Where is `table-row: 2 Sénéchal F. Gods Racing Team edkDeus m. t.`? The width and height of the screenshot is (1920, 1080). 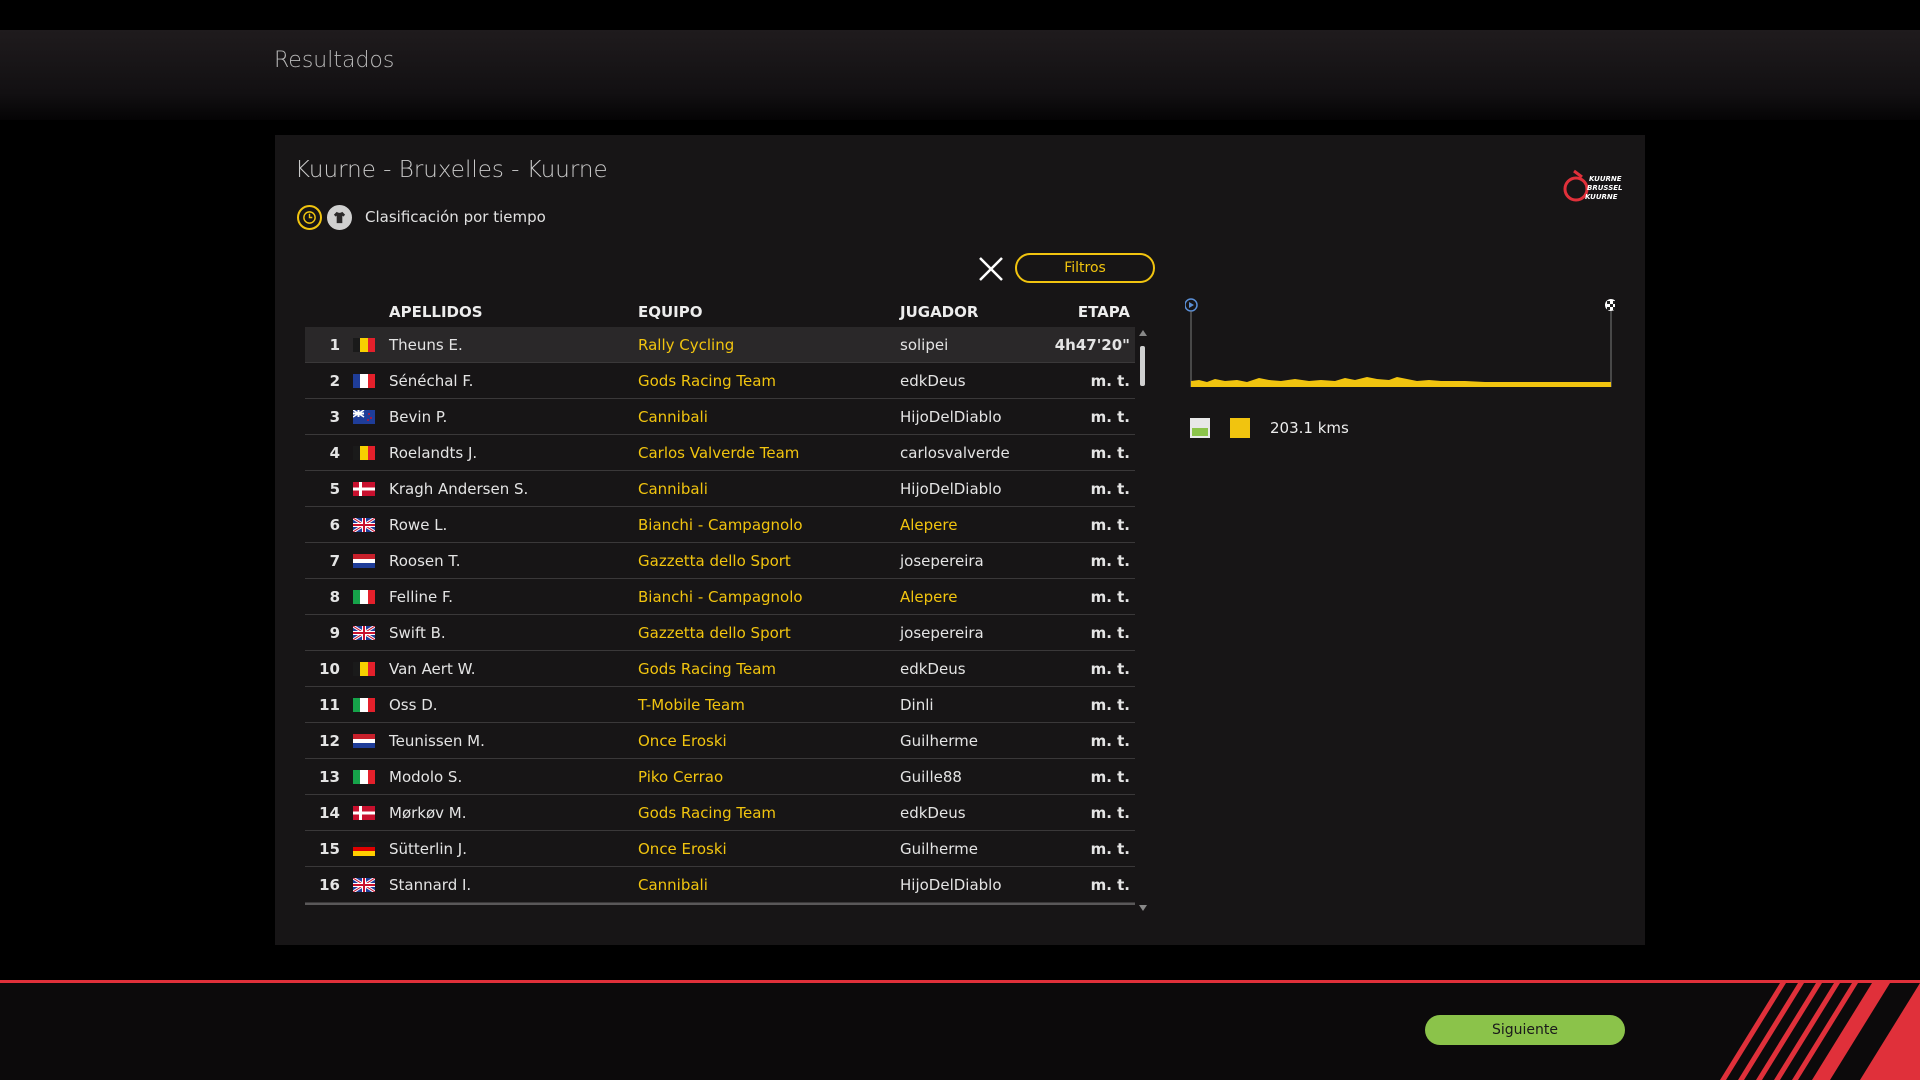 table-row: 2 Sénéchal F. Gods Racing Team edkDeus m. t. is located at coordinates (720, 381).